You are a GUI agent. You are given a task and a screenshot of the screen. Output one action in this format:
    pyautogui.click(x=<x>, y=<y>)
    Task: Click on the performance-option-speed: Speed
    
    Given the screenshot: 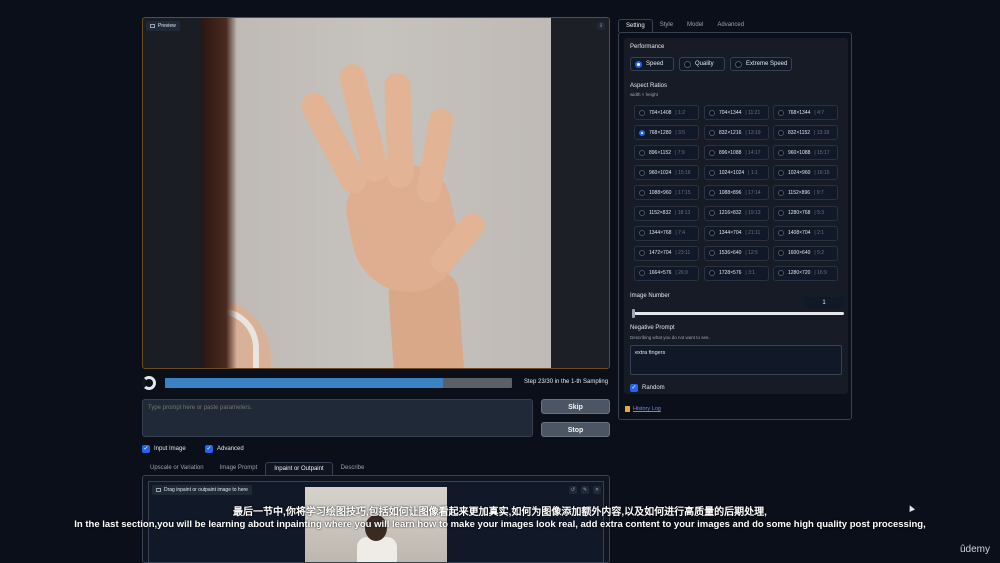 What is the action you would take?
    pyautogui.click(x=652, y=64)
    